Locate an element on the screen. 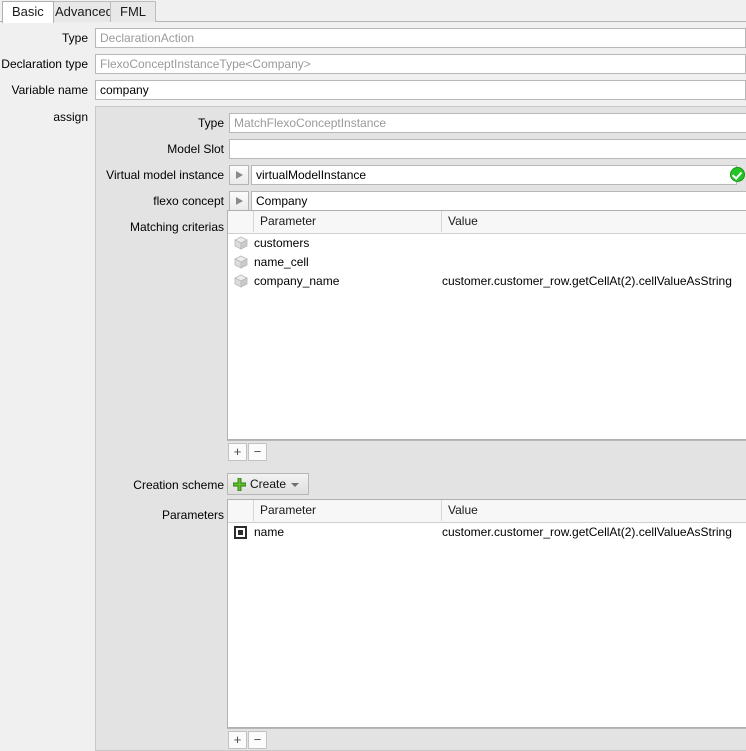 The height and width of the screenshot is (751, 746). assign-type-field: MatchFlexoConceptInstance is located at coordinates (487, 123).